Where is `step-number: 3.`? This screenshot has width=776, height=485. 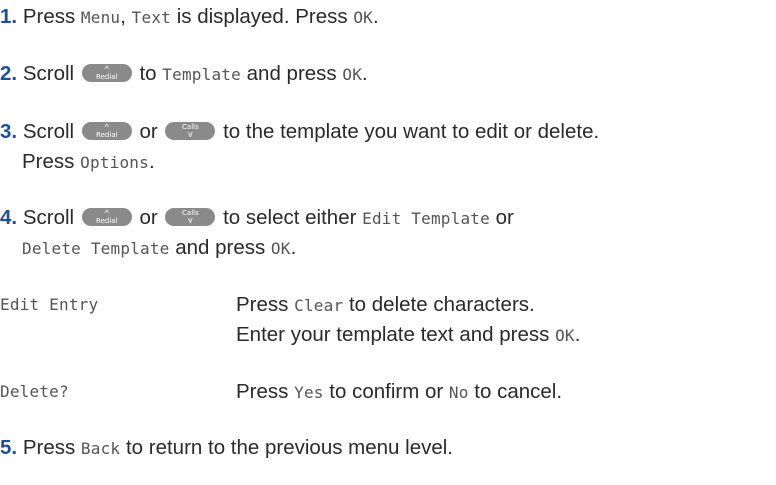 step-number: 3. is located at coordinates (9, 131).